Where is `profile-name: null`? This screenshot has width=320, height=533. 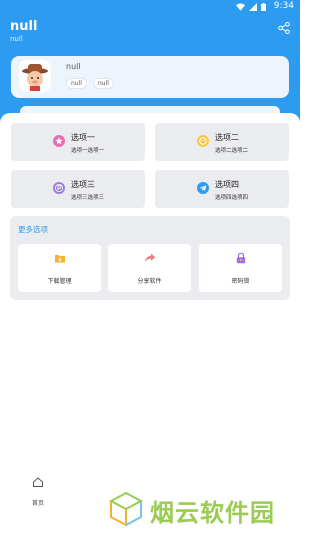
profile-name: null is located at coordinates (73, 66).